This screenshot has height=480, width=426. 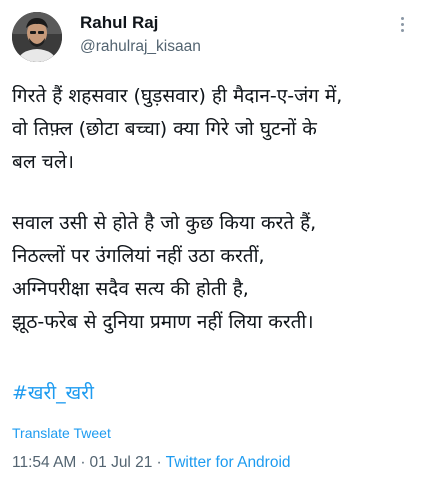 I want to click on tweet-meta: 11:54 AM · 01 Jul 21 · Twitter for Android, so click(x=151, y=463).